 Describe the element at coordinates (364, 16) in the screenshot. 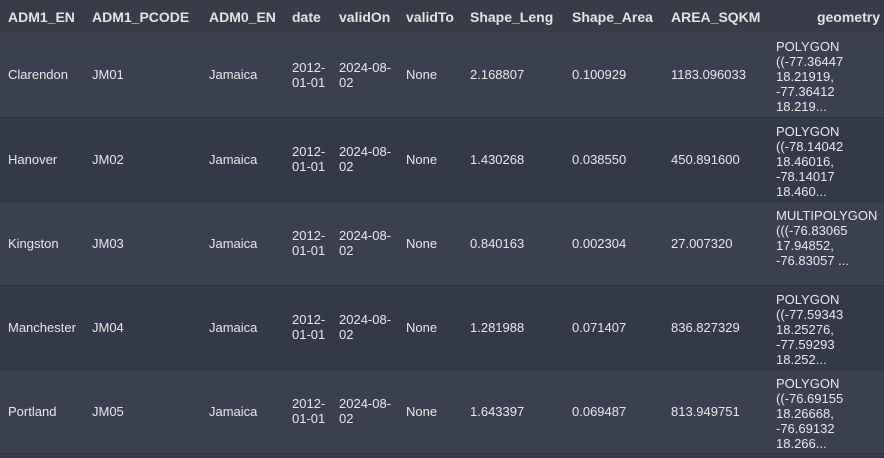

I see `column-header-valid-on: validOn` at that location.